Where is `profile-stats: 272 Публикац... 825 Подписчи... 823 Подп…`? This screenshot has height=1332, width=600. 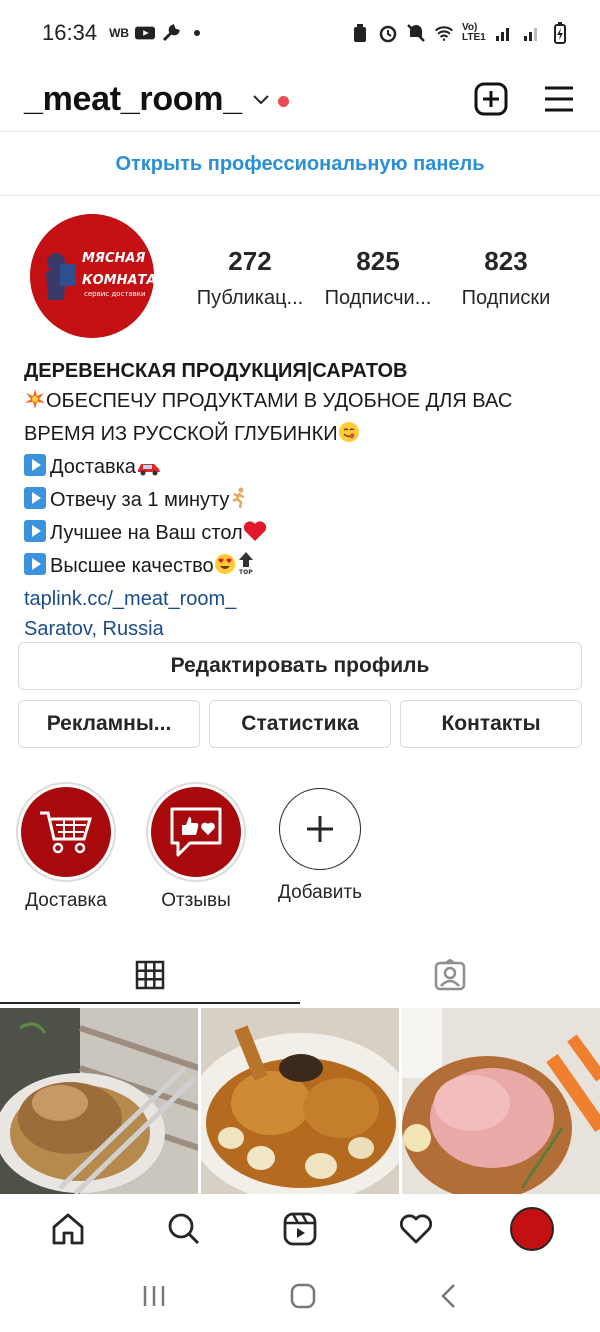 profile-stats: 272 Публикац... 825 Подписчи... 823 Подп… is located at coordinates (378, 278).